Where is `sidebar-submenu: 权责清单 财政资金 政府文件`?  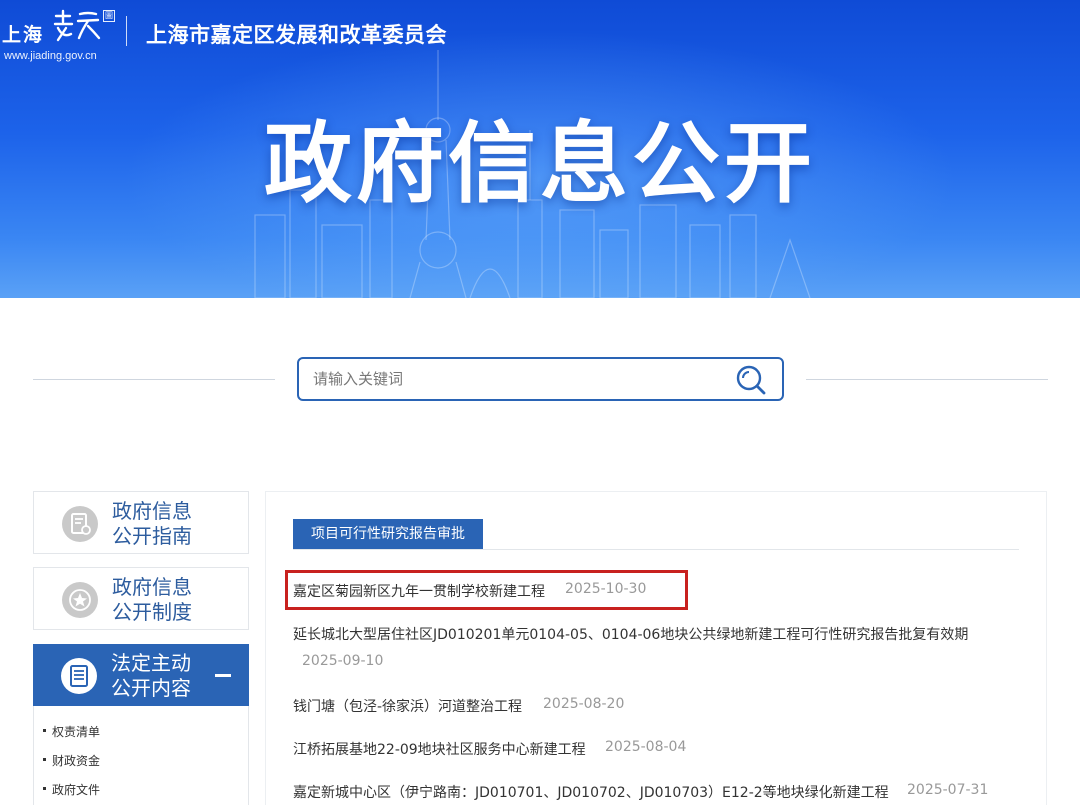
sidebar-submenu: 权责清单 财政资金 政府文件 is located at coordinates (141, 755).